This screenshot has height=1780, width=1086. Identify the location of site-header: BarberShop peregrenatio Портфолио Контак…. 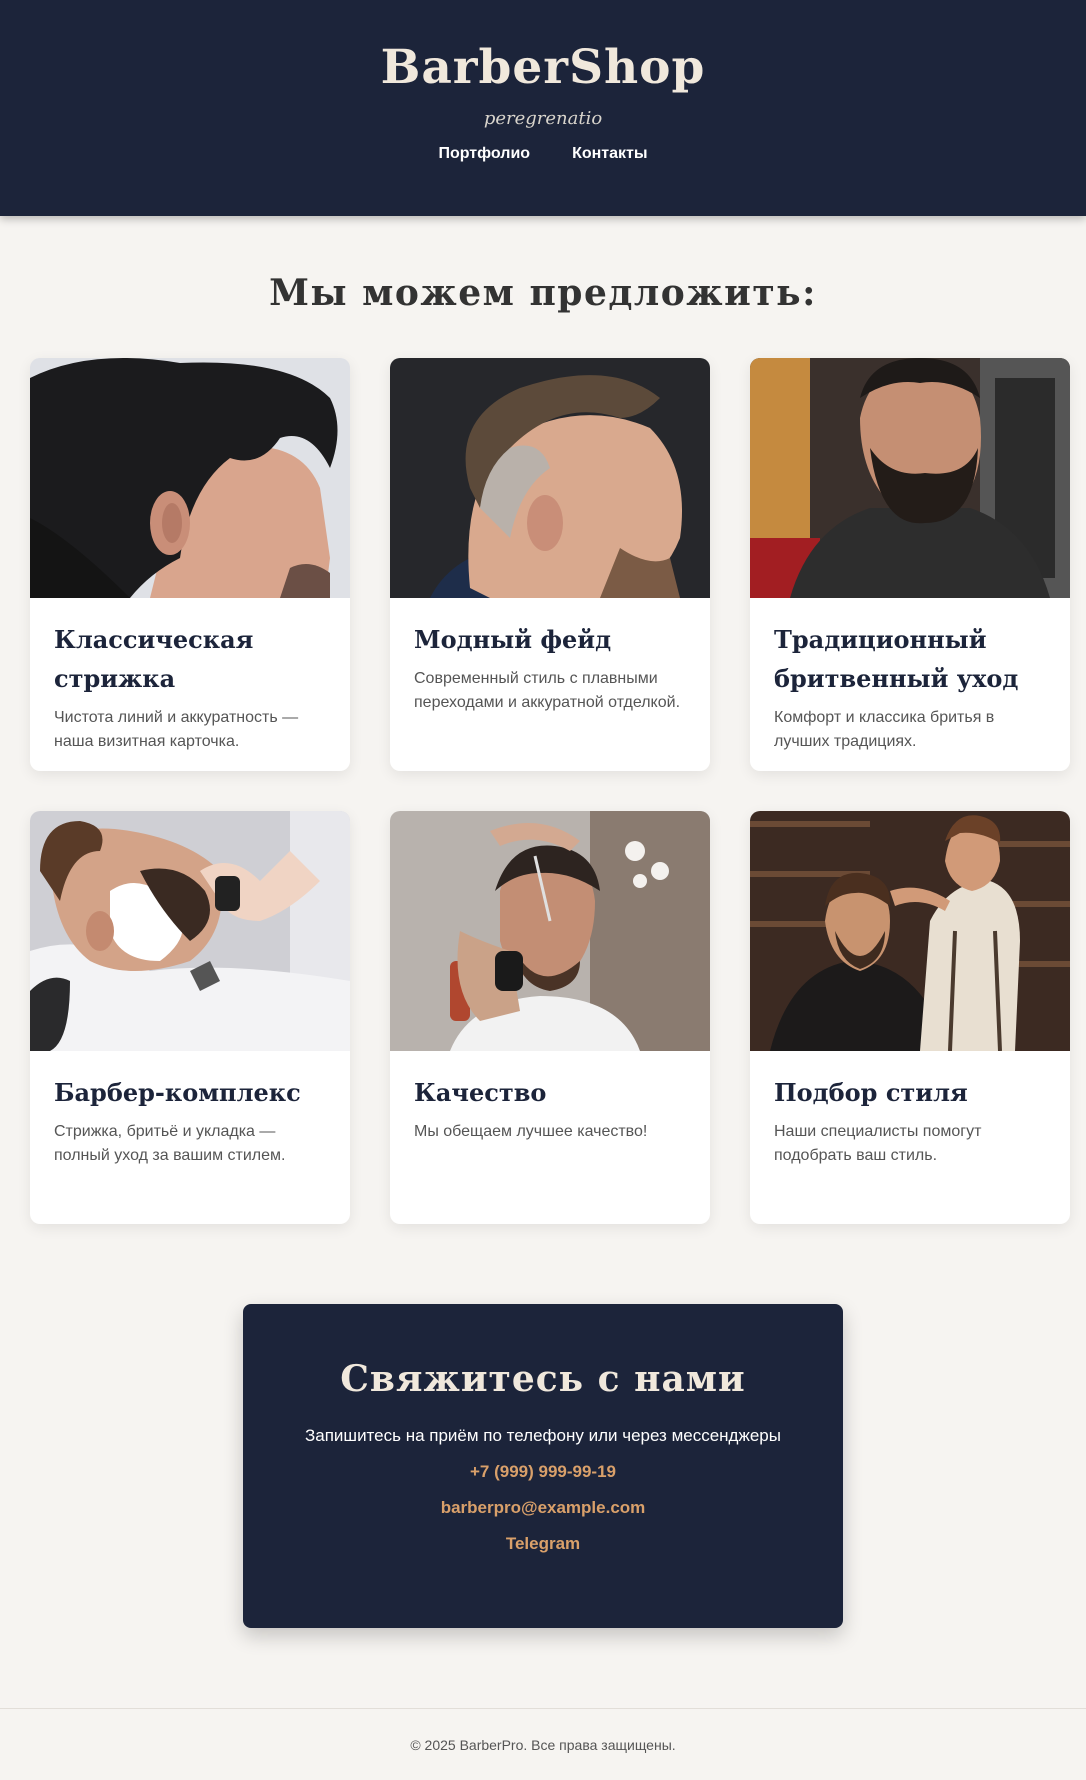
(543, 108).